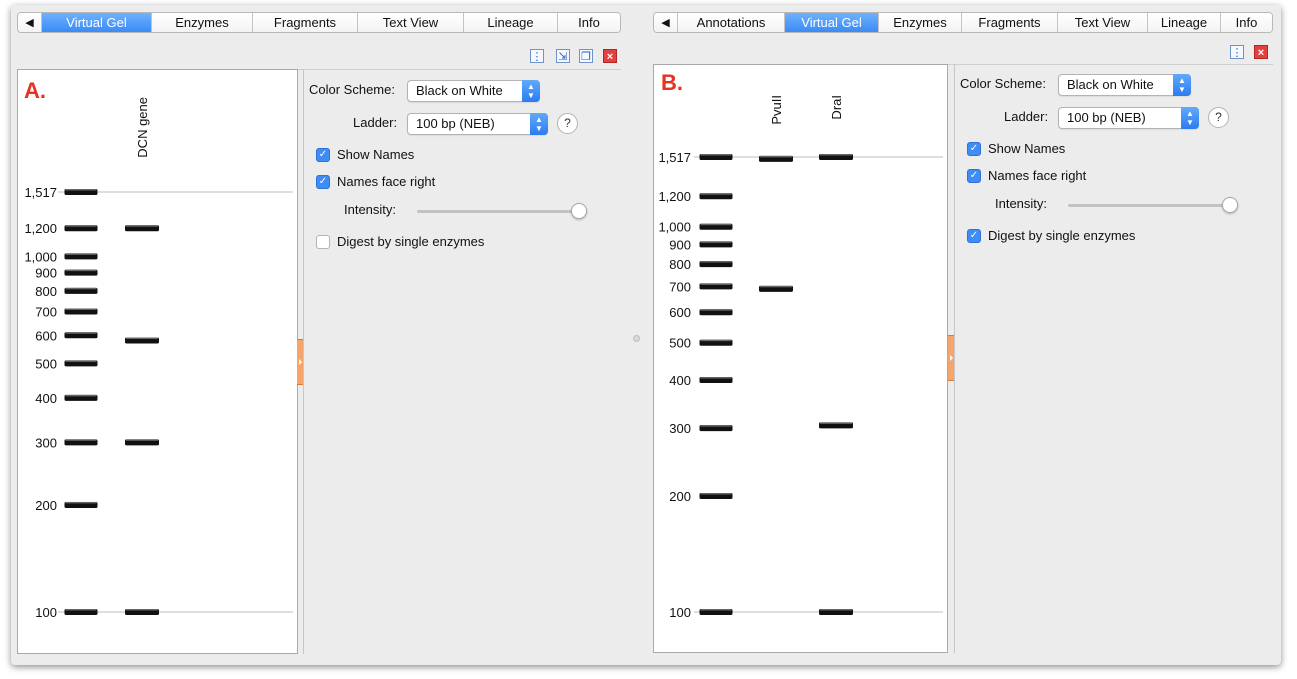 This screenshot has height=679, width=1297. I want to click on digest-single-checkbox: Digest by single enzymes, so click(400, 241).